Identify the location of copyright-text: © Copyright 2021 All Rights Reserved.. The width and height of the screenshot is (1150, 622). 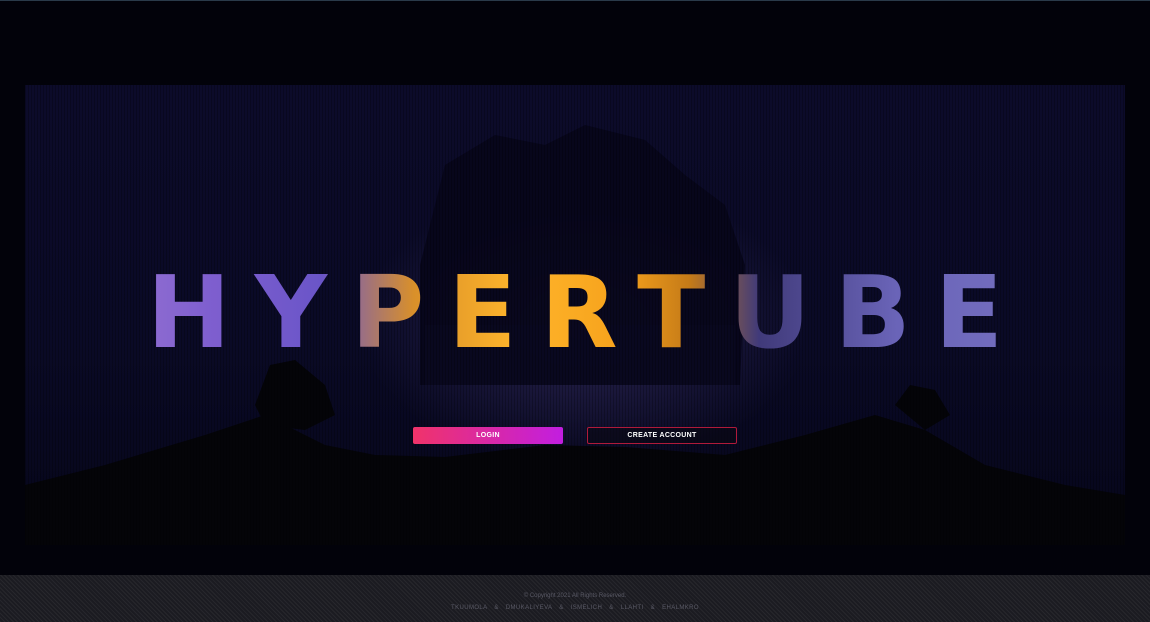
(575, 596).